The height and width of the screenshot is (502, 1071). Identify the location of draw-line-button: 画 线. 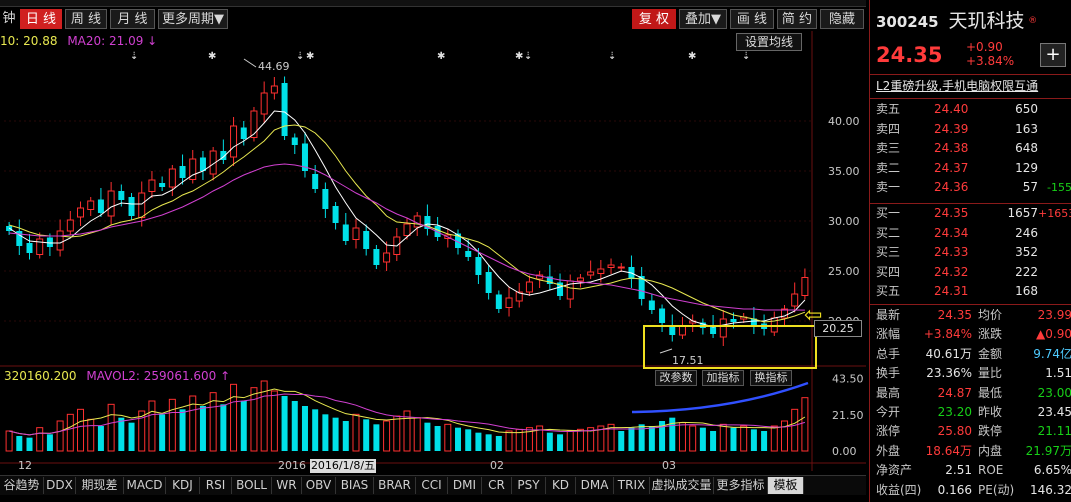
(752, 19).